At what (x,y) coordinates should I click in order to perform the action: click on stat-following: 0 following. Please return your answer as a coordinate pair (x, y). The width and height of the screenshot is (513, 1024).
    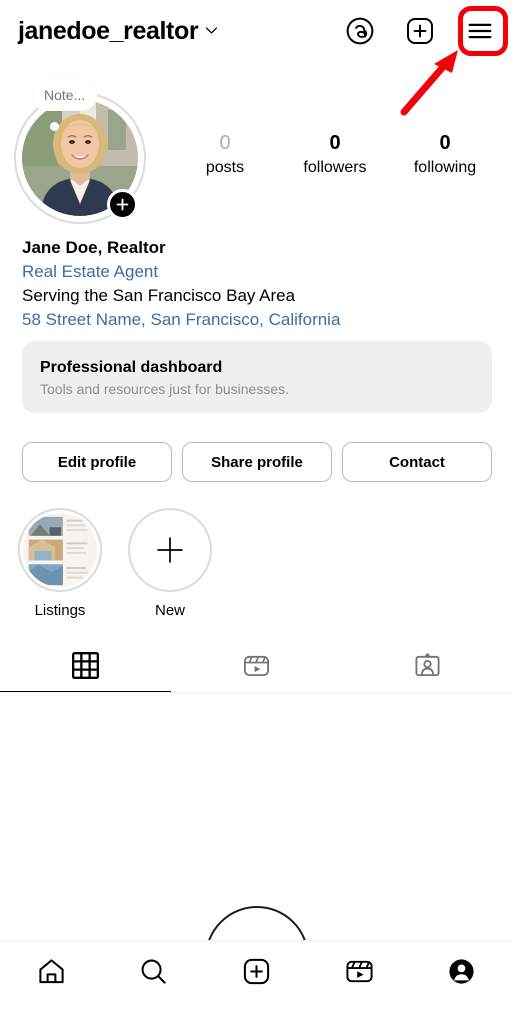
    Looking at the image, I should click on (445, 154).